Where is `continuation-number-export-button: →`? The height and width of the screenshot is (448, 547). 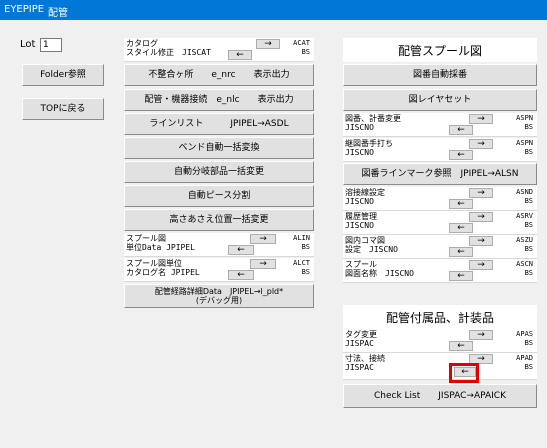
continuation-number-export-button: → is located at coordinates (481, 144).